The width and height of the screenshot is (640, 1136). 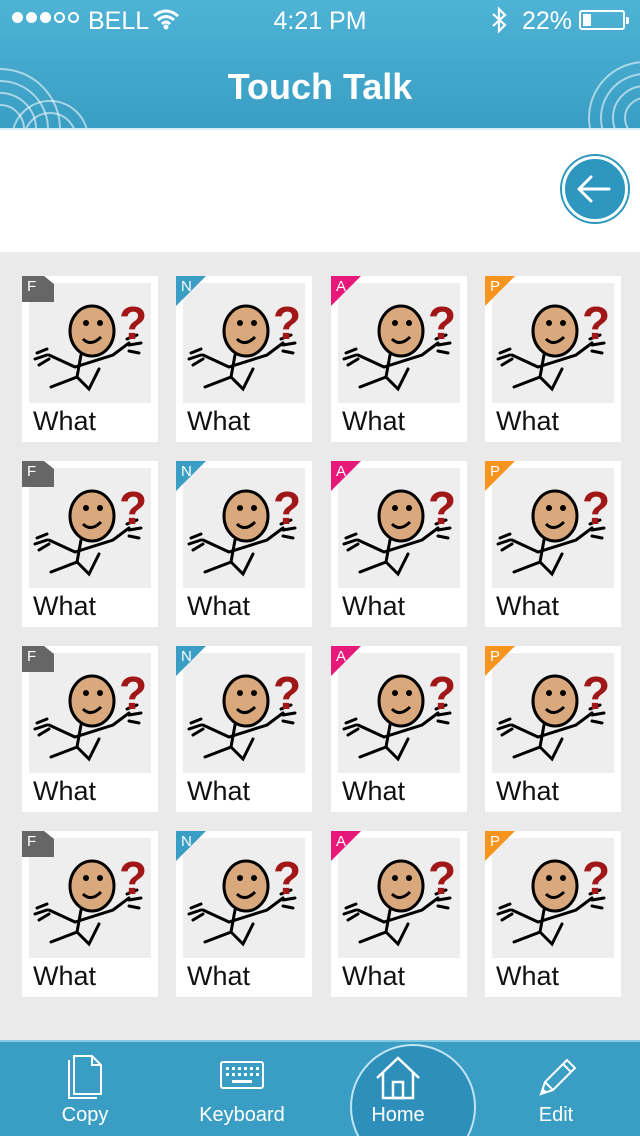 I want to click on battery-percent: 22%, so click(x=547, y=21).